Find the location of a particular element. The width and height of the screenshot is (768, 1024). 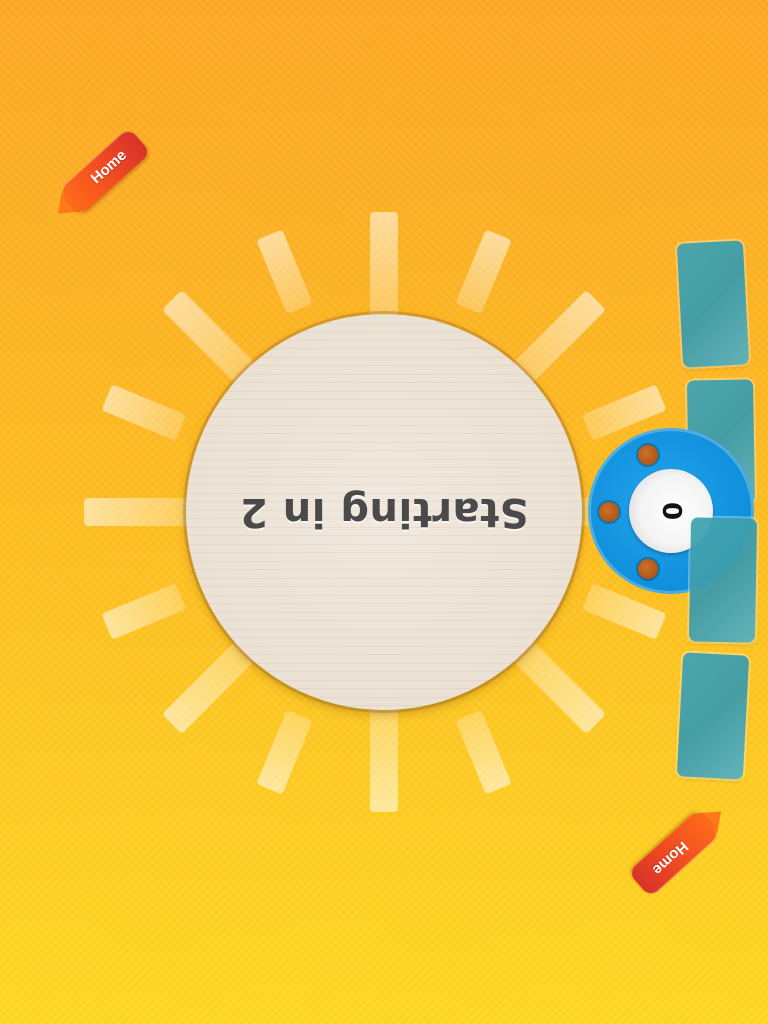

player-score: 0 is located at coordinates (671, 511).